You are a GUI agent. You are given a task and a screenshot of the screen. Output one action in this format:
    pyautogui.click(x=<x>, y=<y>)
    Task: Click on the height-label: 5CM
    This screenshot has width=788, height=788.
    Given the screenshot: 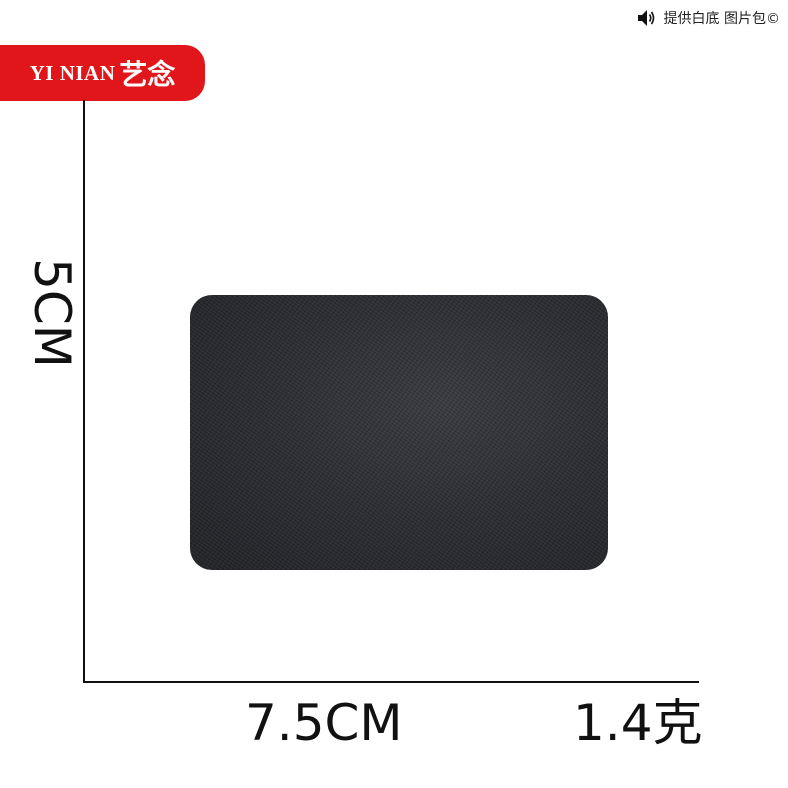 What is the action you would take?
    pyautogui.click(x=52, y=313)
    